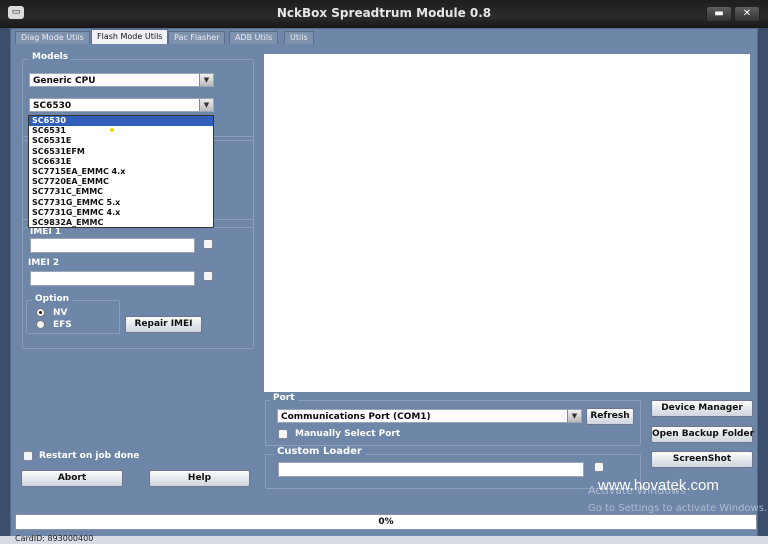  I want to click on imei2-input, so click(112, 278).